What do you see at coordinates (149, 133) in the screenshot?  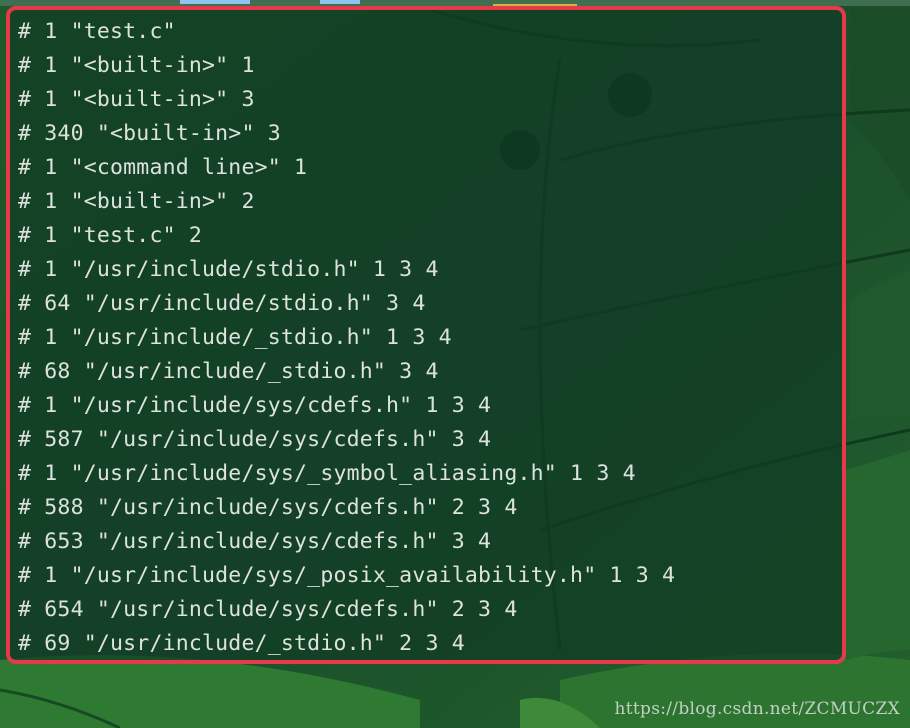 I see `terminal-line: # 340 "<built-in>" 3` at bounding box center [149, 133].